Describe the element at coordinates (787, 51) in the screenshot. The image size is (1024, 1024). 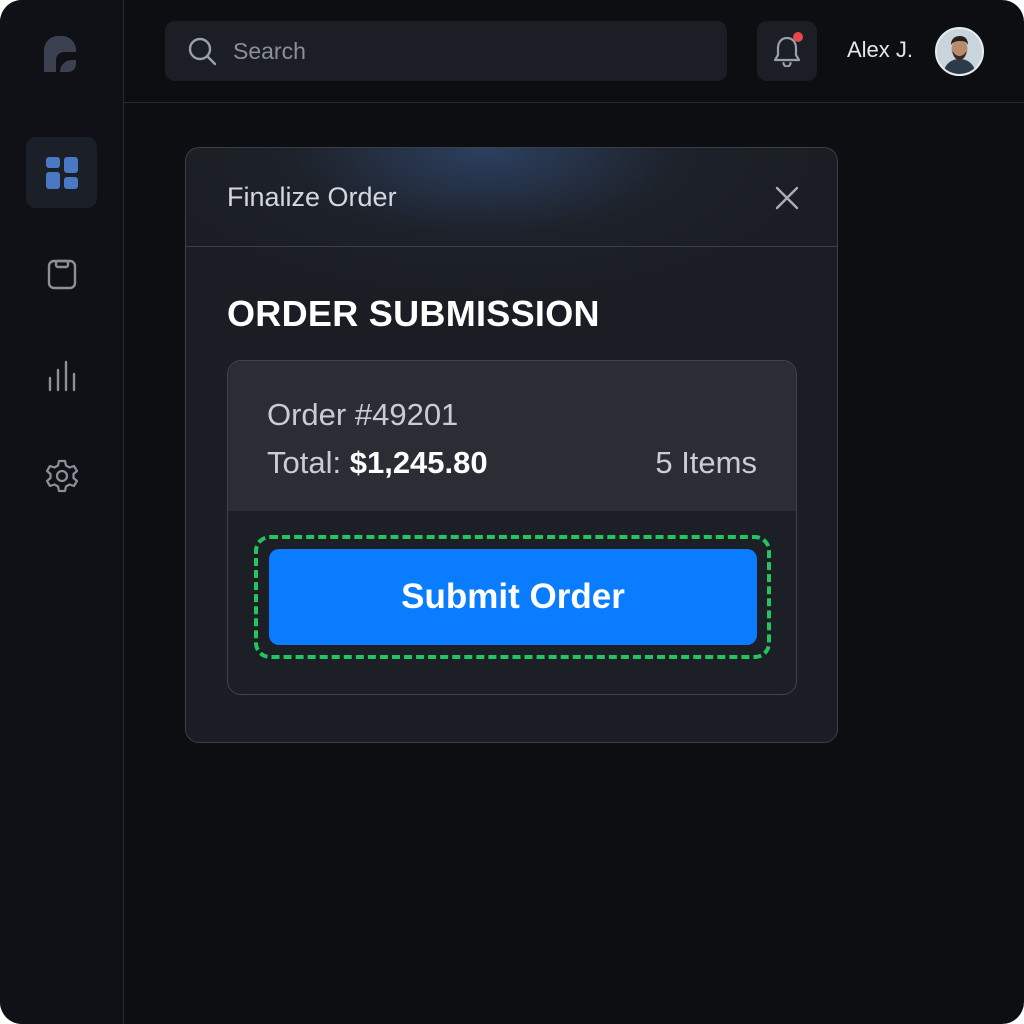
I see `notifications-button` at that location.